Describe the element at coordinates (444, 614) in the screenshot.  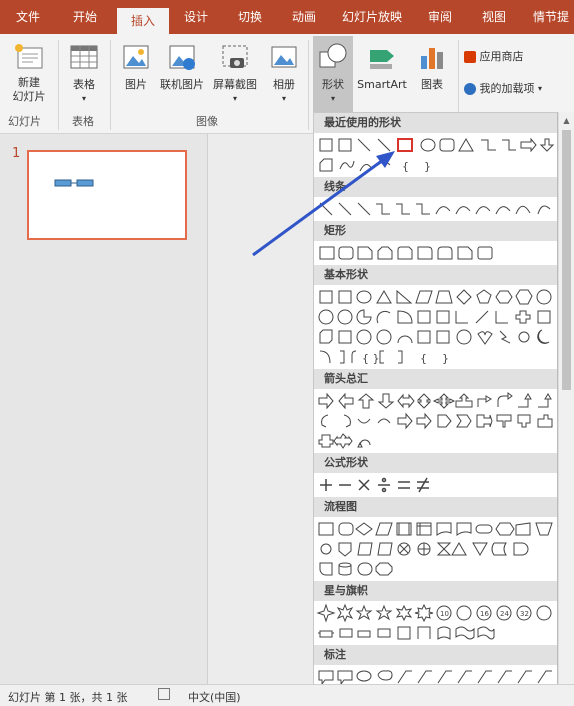
I see `svg-text: 10` at that location.